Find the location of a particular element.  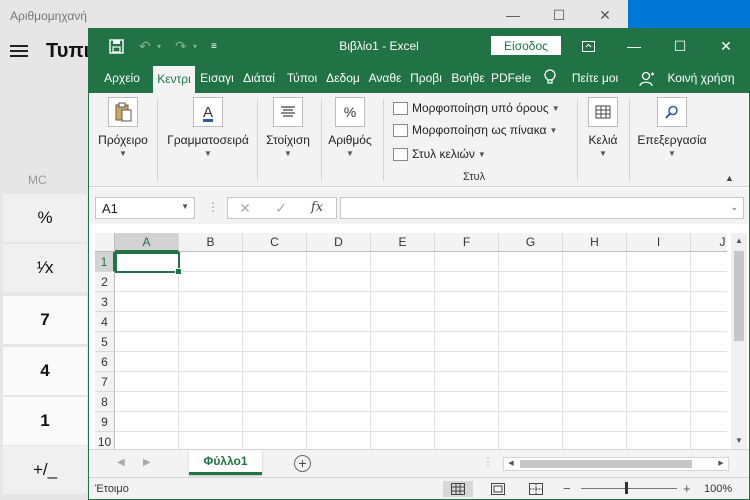

ribbon-divider is located at coordinates (577, 140).